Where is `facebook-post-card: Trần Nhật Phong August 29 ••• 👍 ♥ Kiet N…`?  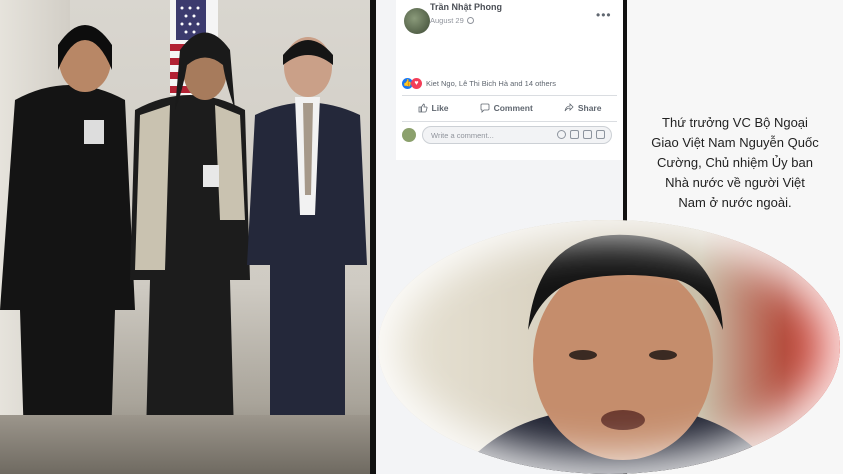 facebook-post-card: Trần Nhật Phong August 29 ••• 👍 ♥ Kiet N… is located at coordinates (509, 80).